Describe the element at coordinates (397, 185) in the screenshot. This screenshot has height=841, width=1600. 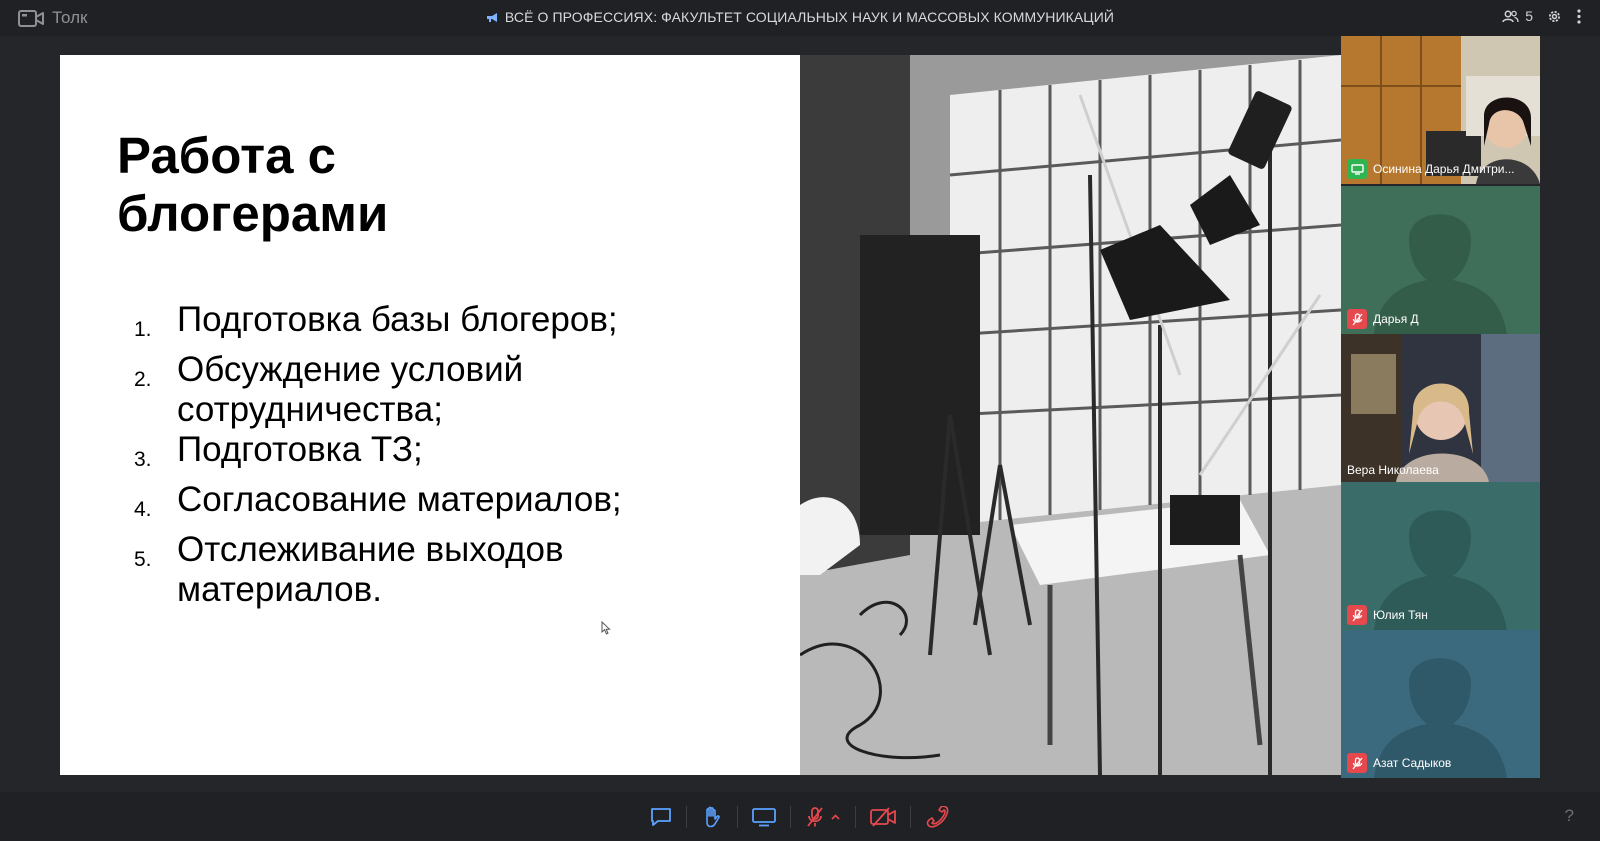
I see `slide-title: Работа с блогерами` at that location.